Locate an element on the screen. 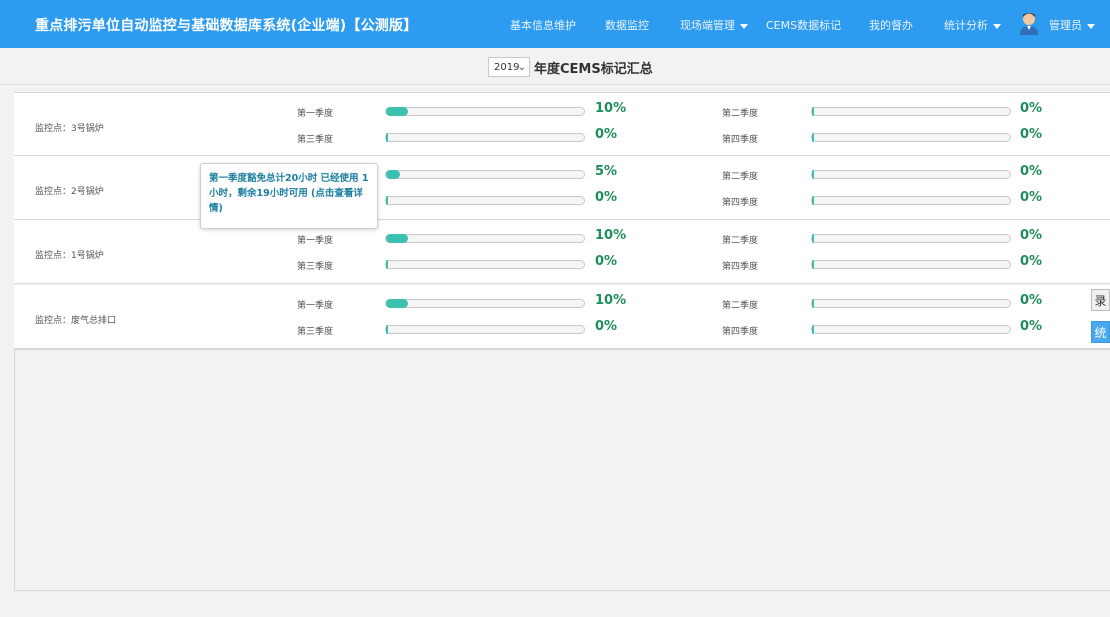 This screenshot has width=1110, height=617. monitoring-point-label: 监控点：2号锅炉 is located at coordinates (69, 192).